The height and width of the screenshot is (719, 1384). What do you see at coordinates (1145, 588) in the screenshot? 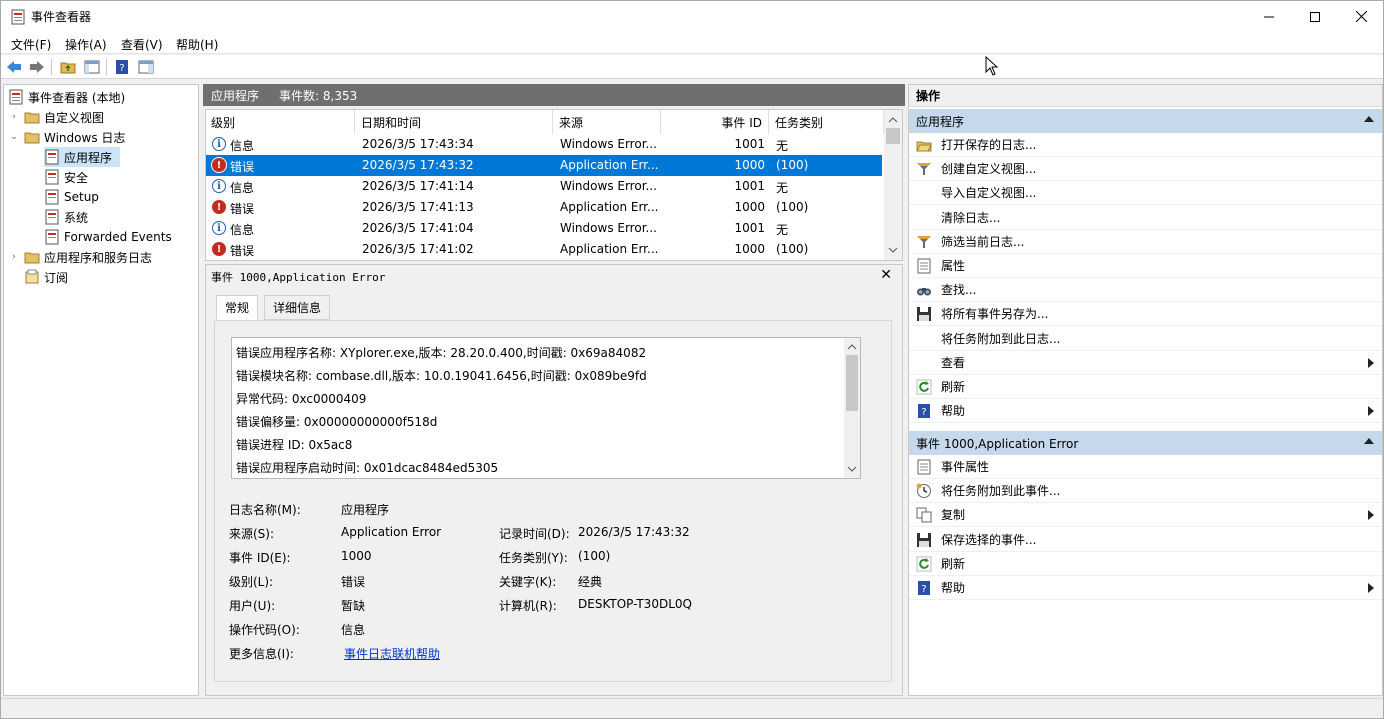
I see `action-help-event: ? 帮助` at bounding box center [1145, 588].